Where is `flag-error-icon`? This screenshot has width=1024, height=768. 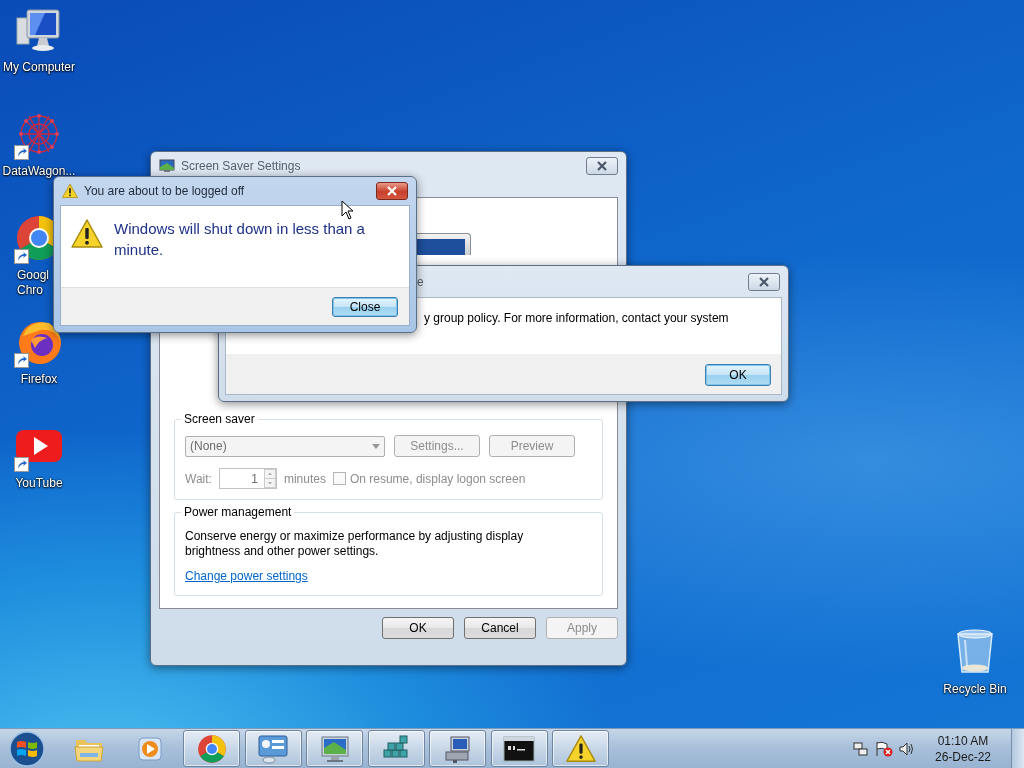
flag-error-icon is located at coordinates (883, 748).